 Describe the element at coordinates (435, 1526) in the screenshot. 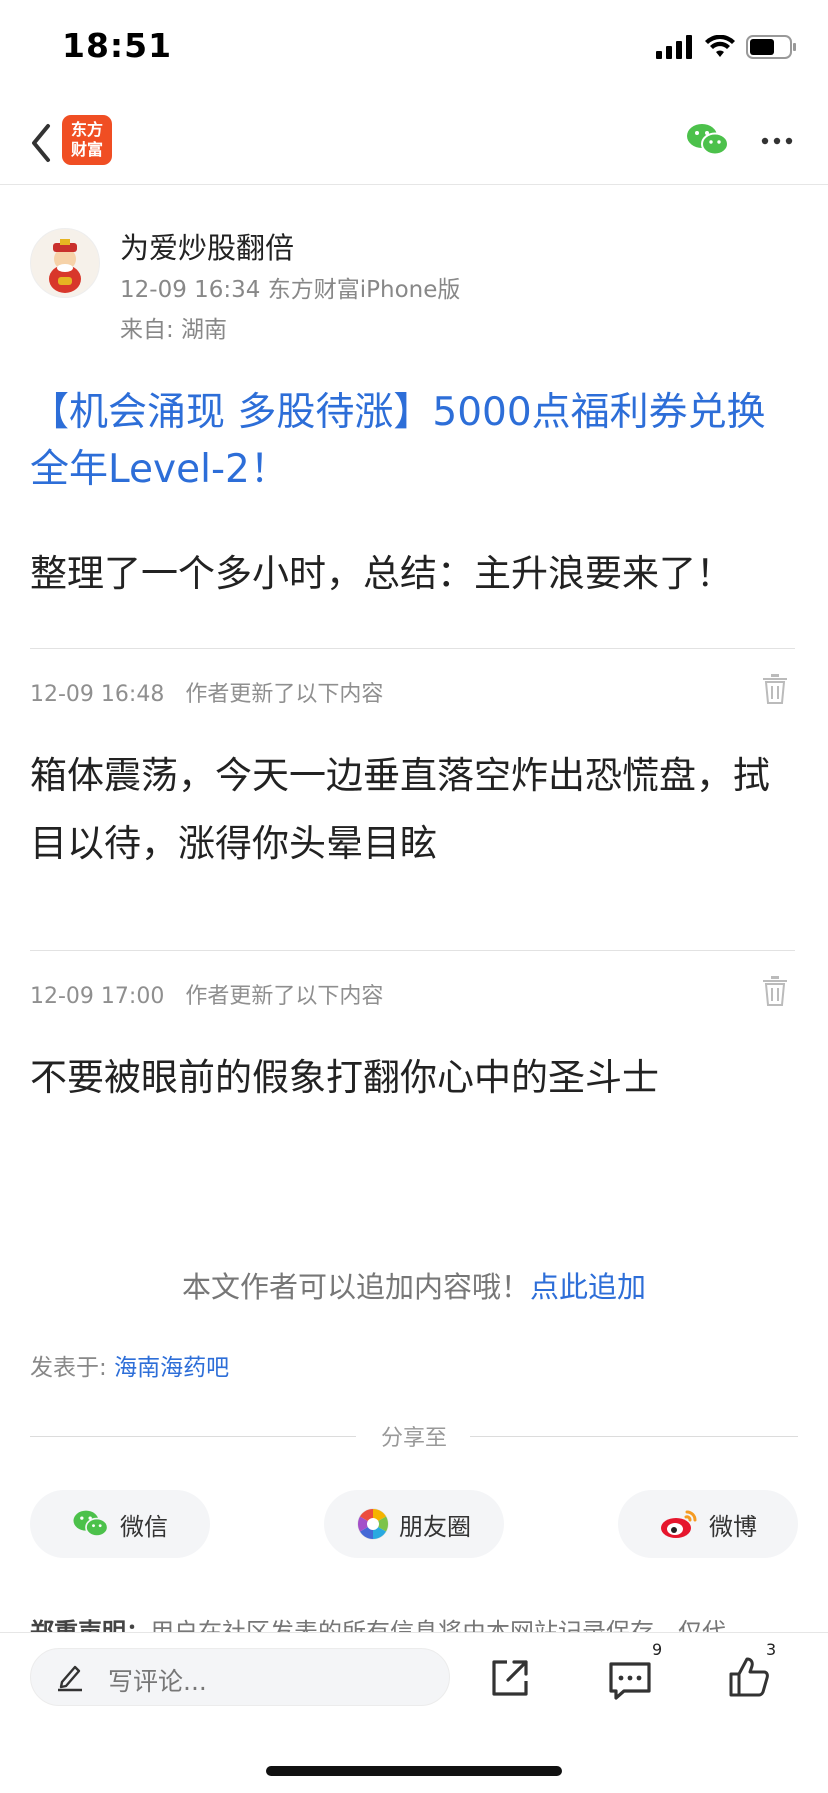

I see `share-moments-label: 朋友圈` at that location.